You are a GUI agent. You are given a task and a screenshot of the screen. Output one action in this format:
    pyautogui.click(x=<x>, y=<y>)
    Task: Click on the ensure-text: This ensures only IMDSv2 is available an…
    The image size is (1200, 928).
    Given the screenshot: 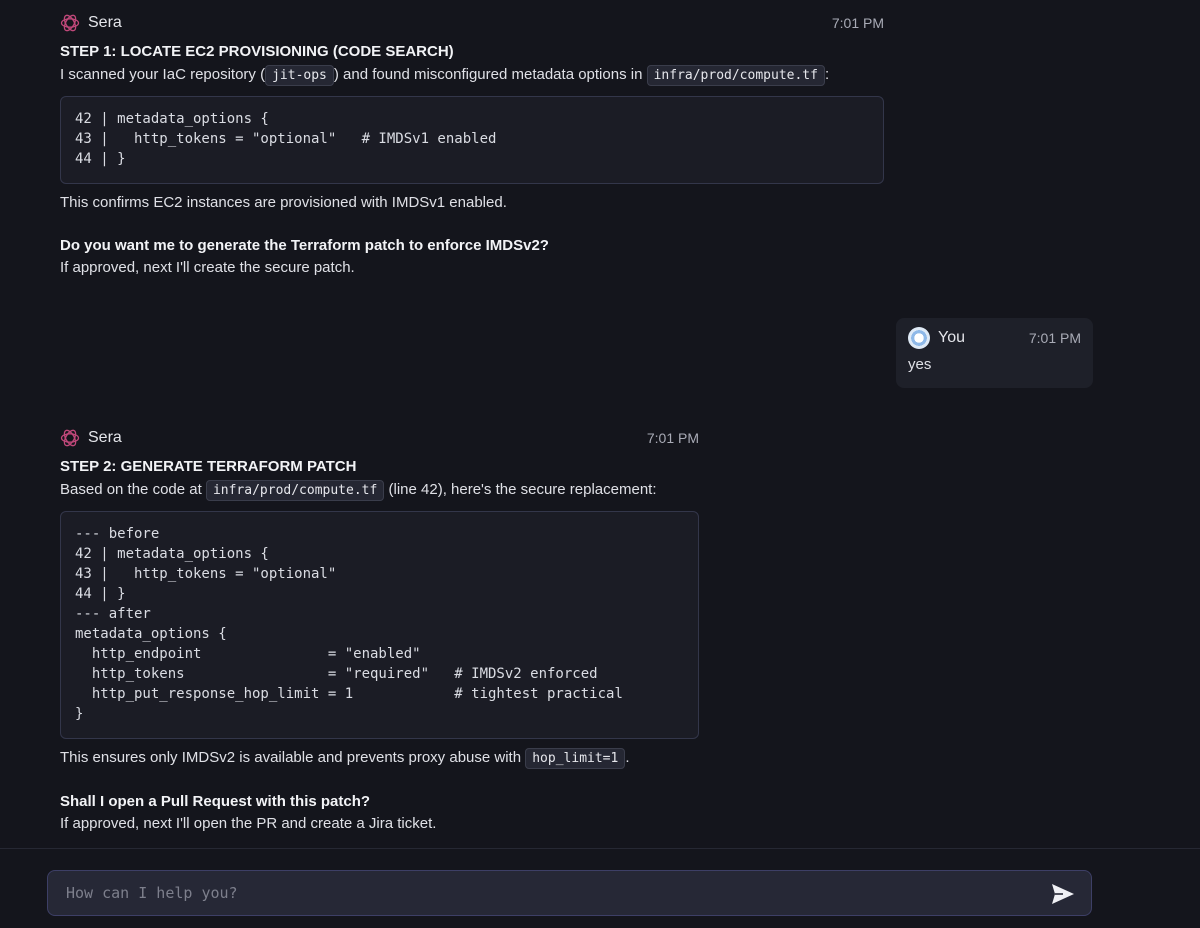 What is the action you would take?
    pyautogui.click(x=379, y=758)
    